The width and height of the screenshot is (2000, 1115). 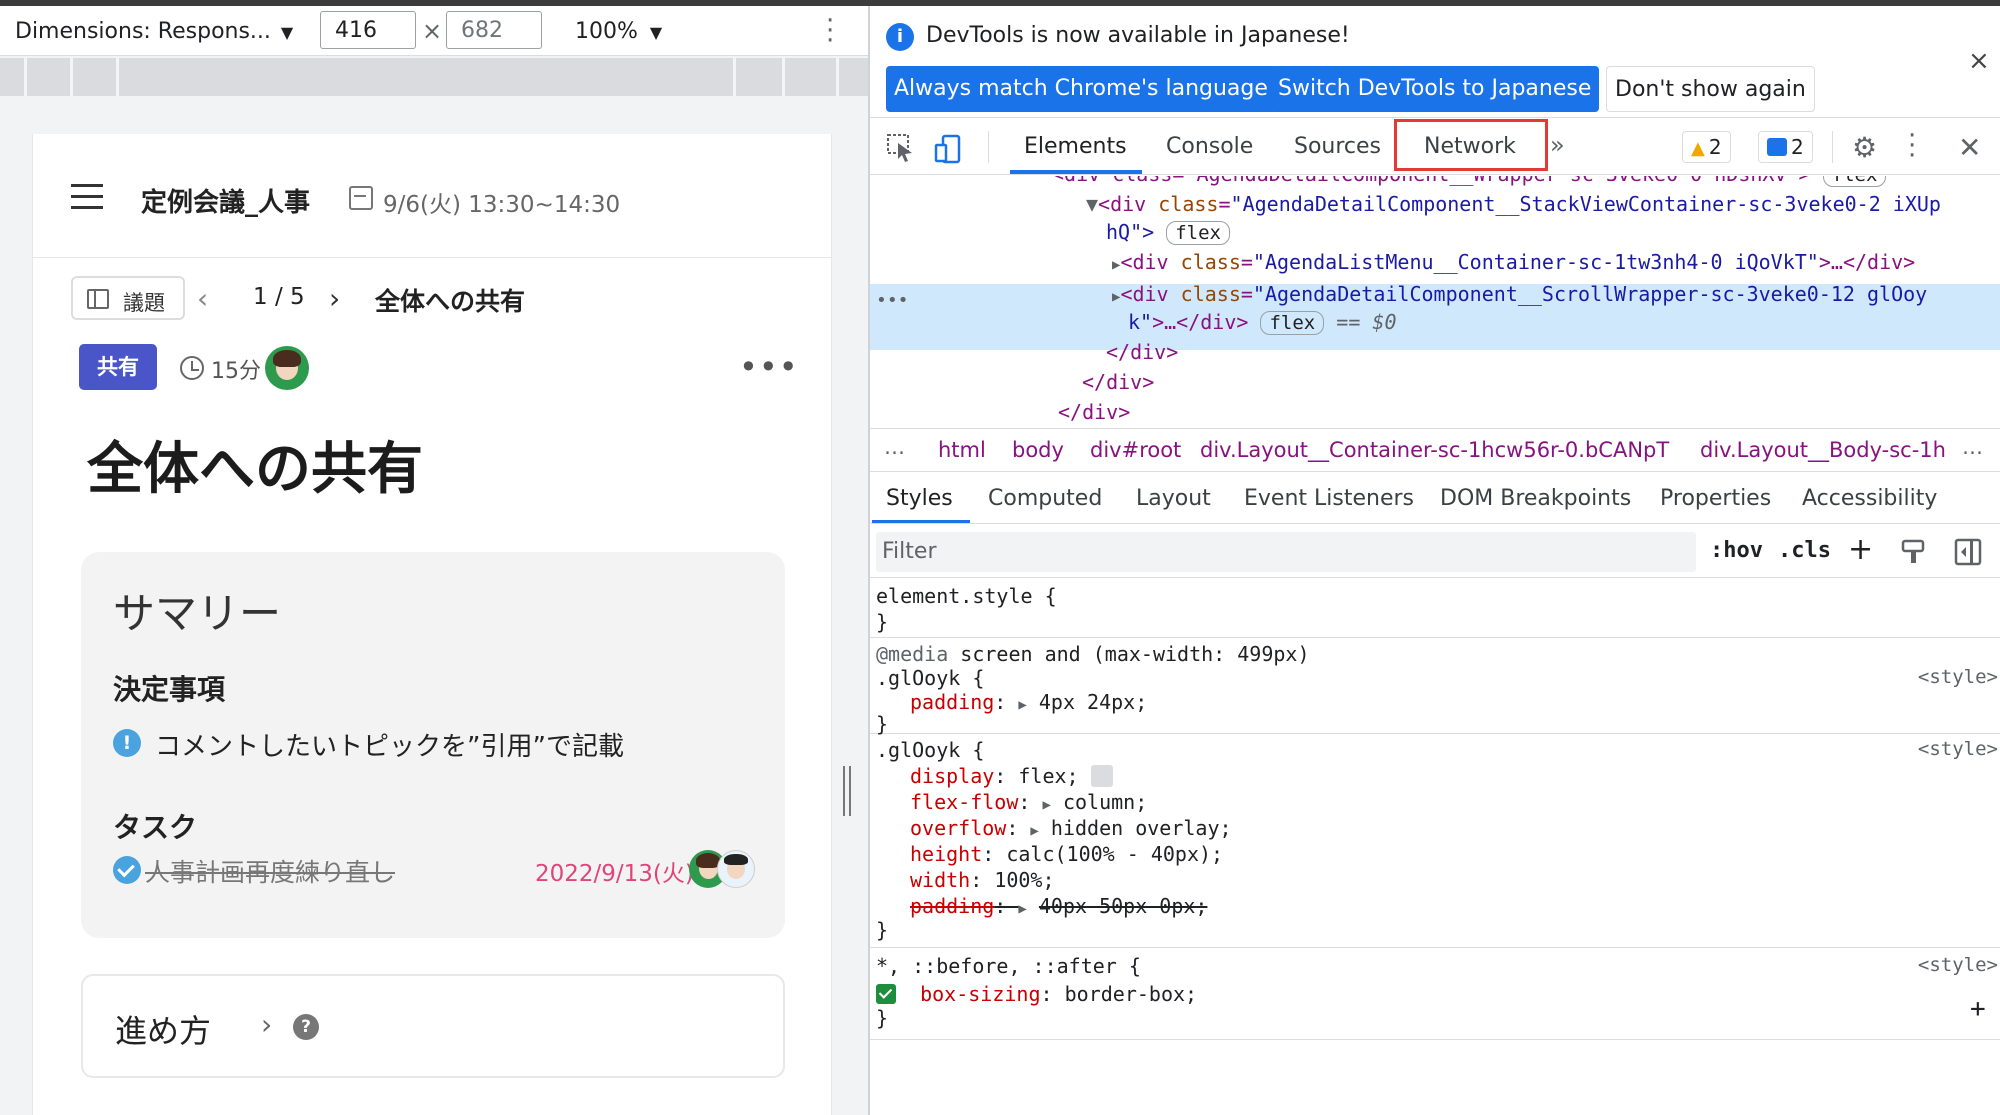 What do you see at coordinates (966, 596) in the screenshot?
I see `rule-selector: element.style {` at bounding box center [966, 596].